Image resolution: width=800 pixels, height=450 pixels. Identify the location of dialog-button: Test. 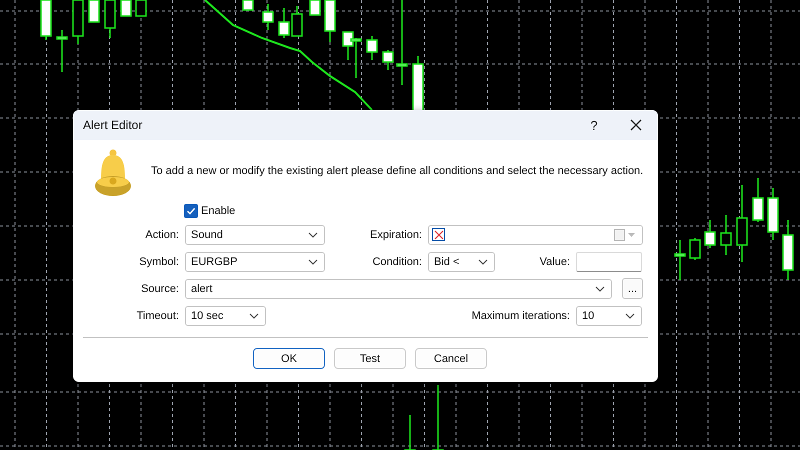
(370, 358).